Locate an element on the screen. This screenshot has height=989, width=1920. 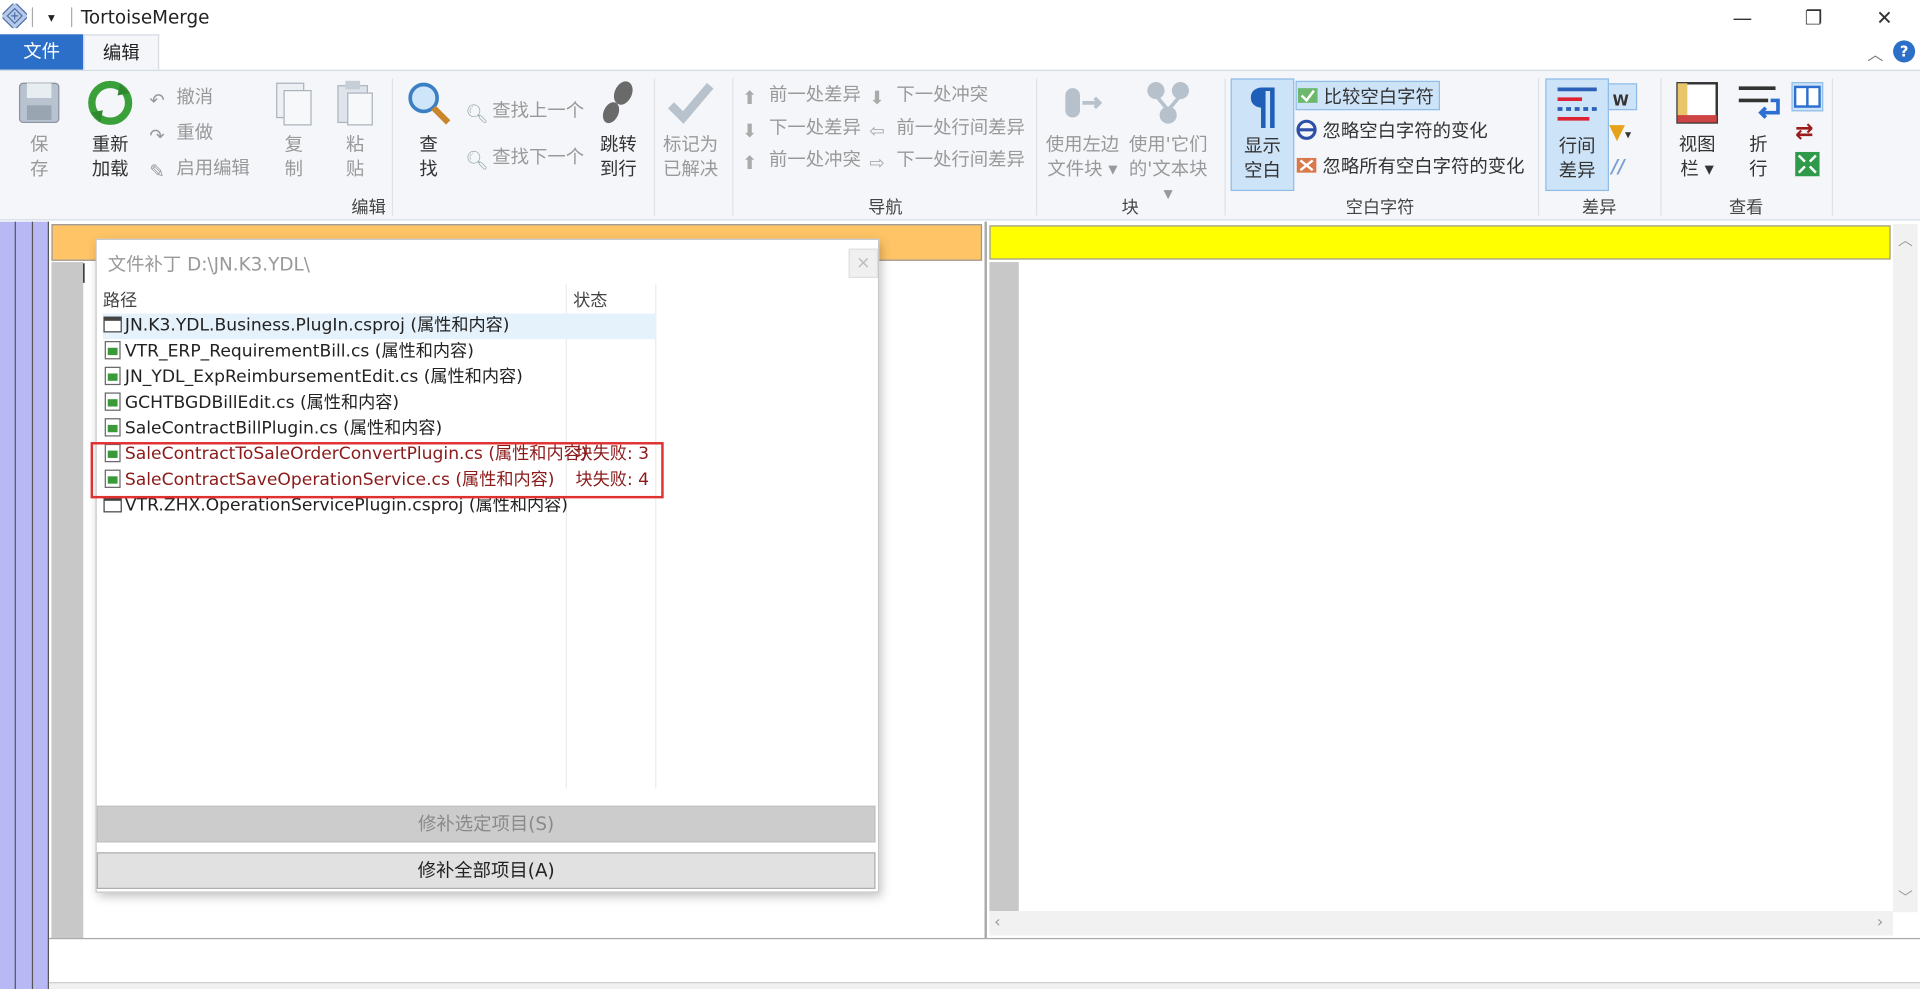
wrap-lines-button: 折 行 is located at coordinates (1759, 129).